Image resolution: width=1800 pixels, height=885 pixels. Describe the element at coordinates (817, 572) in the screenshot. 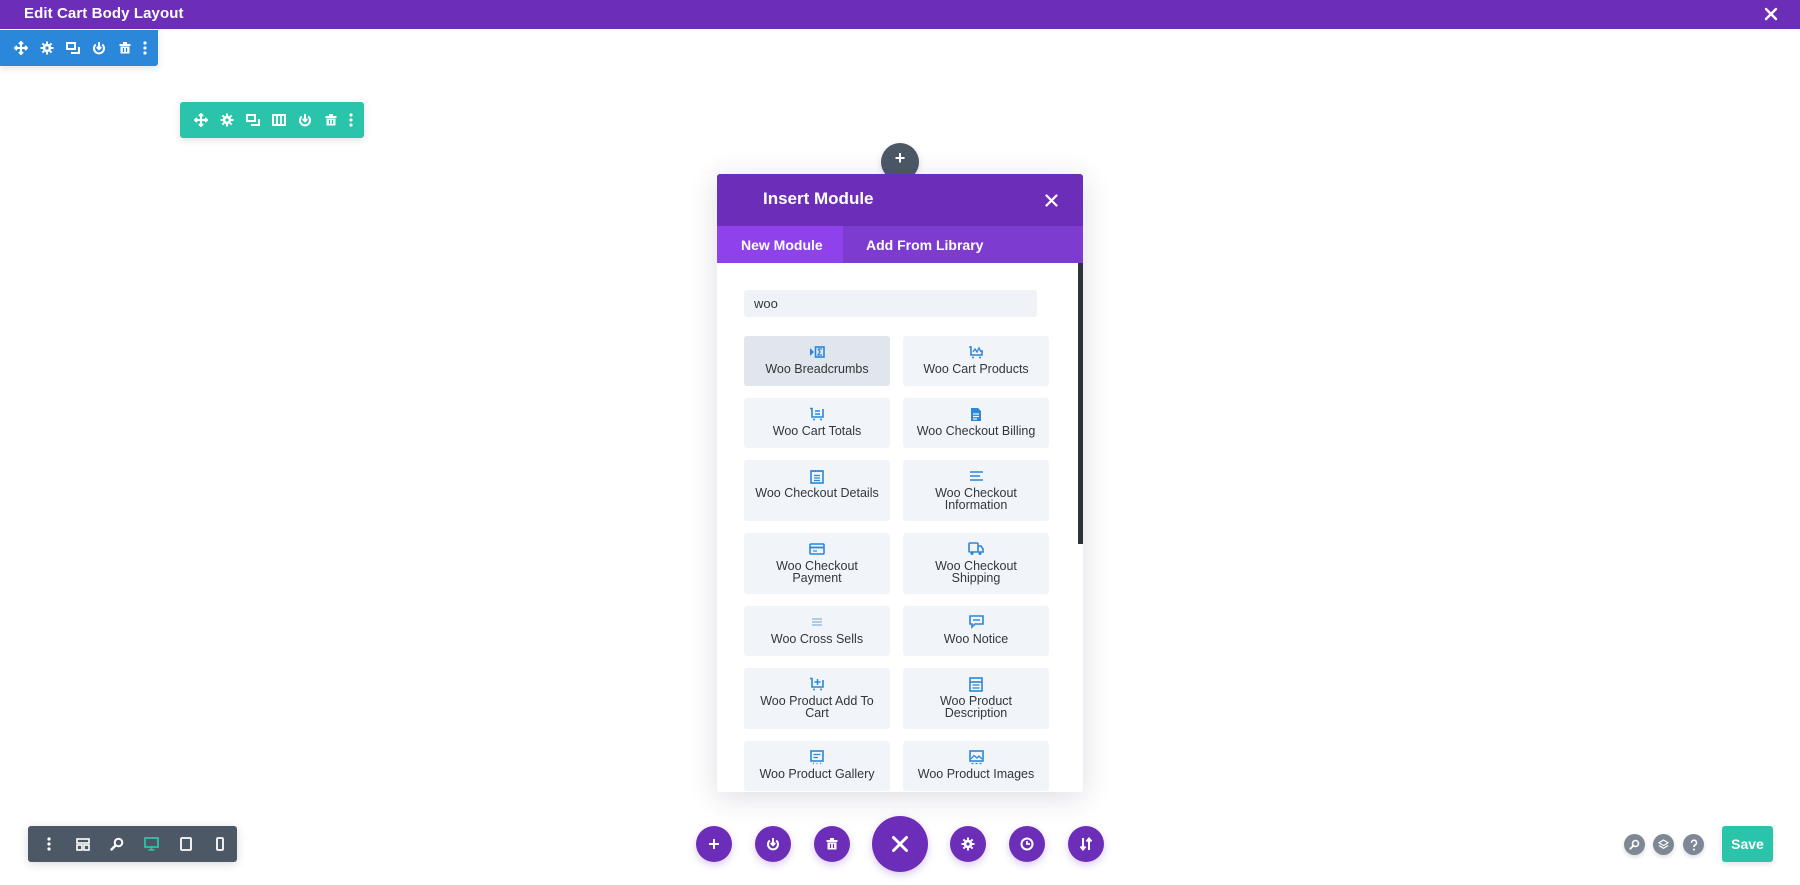

I see `module-label: Woo Checkout Payment` at that location.